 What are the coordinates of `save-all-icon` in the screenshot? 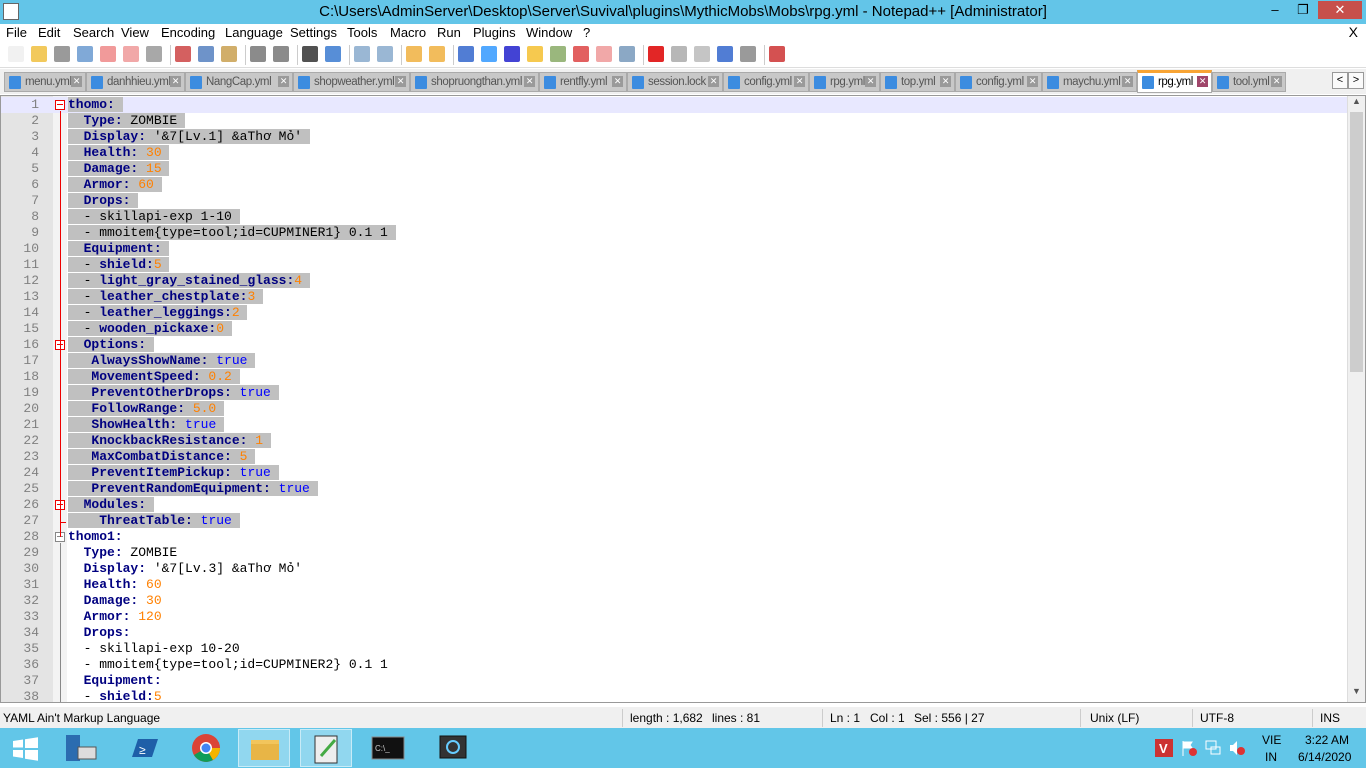 It's located at (85, 54).